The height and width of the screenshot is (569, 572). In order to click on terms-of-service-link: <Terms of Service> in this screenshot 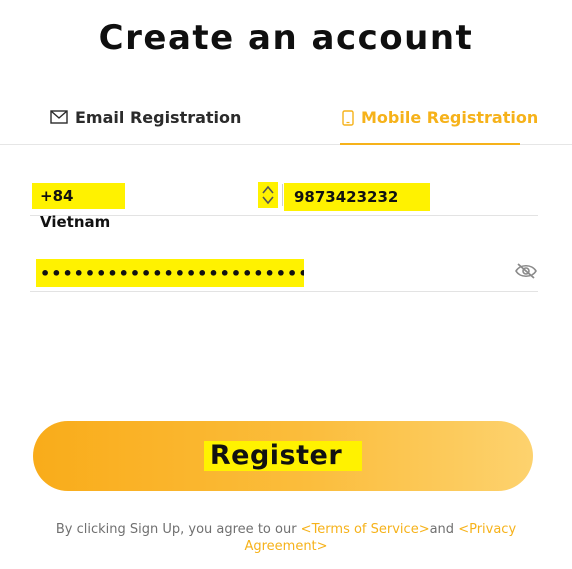, I will do `click(365, 529)`.